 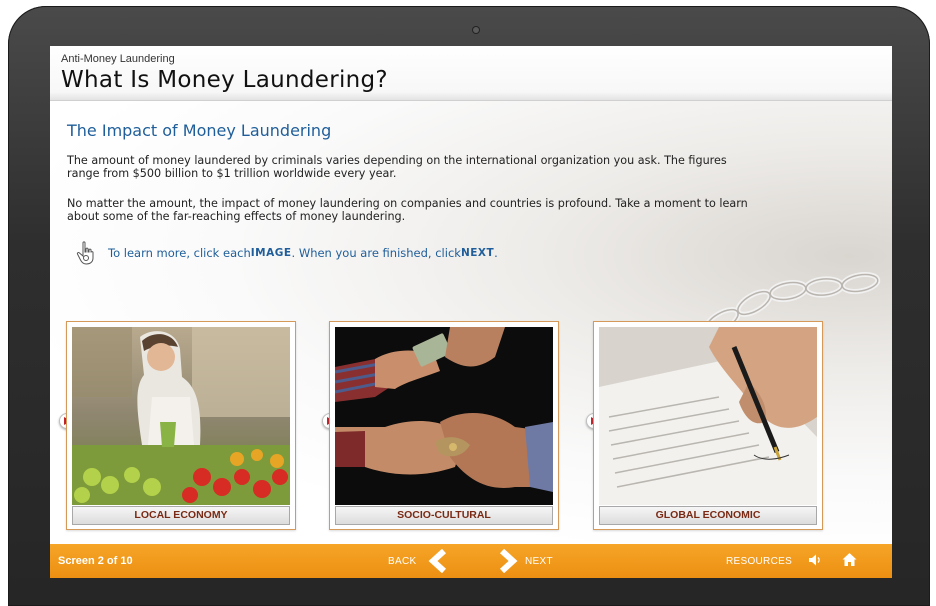 I want to click on back-chevron-icon, so click(x=439, y=561).